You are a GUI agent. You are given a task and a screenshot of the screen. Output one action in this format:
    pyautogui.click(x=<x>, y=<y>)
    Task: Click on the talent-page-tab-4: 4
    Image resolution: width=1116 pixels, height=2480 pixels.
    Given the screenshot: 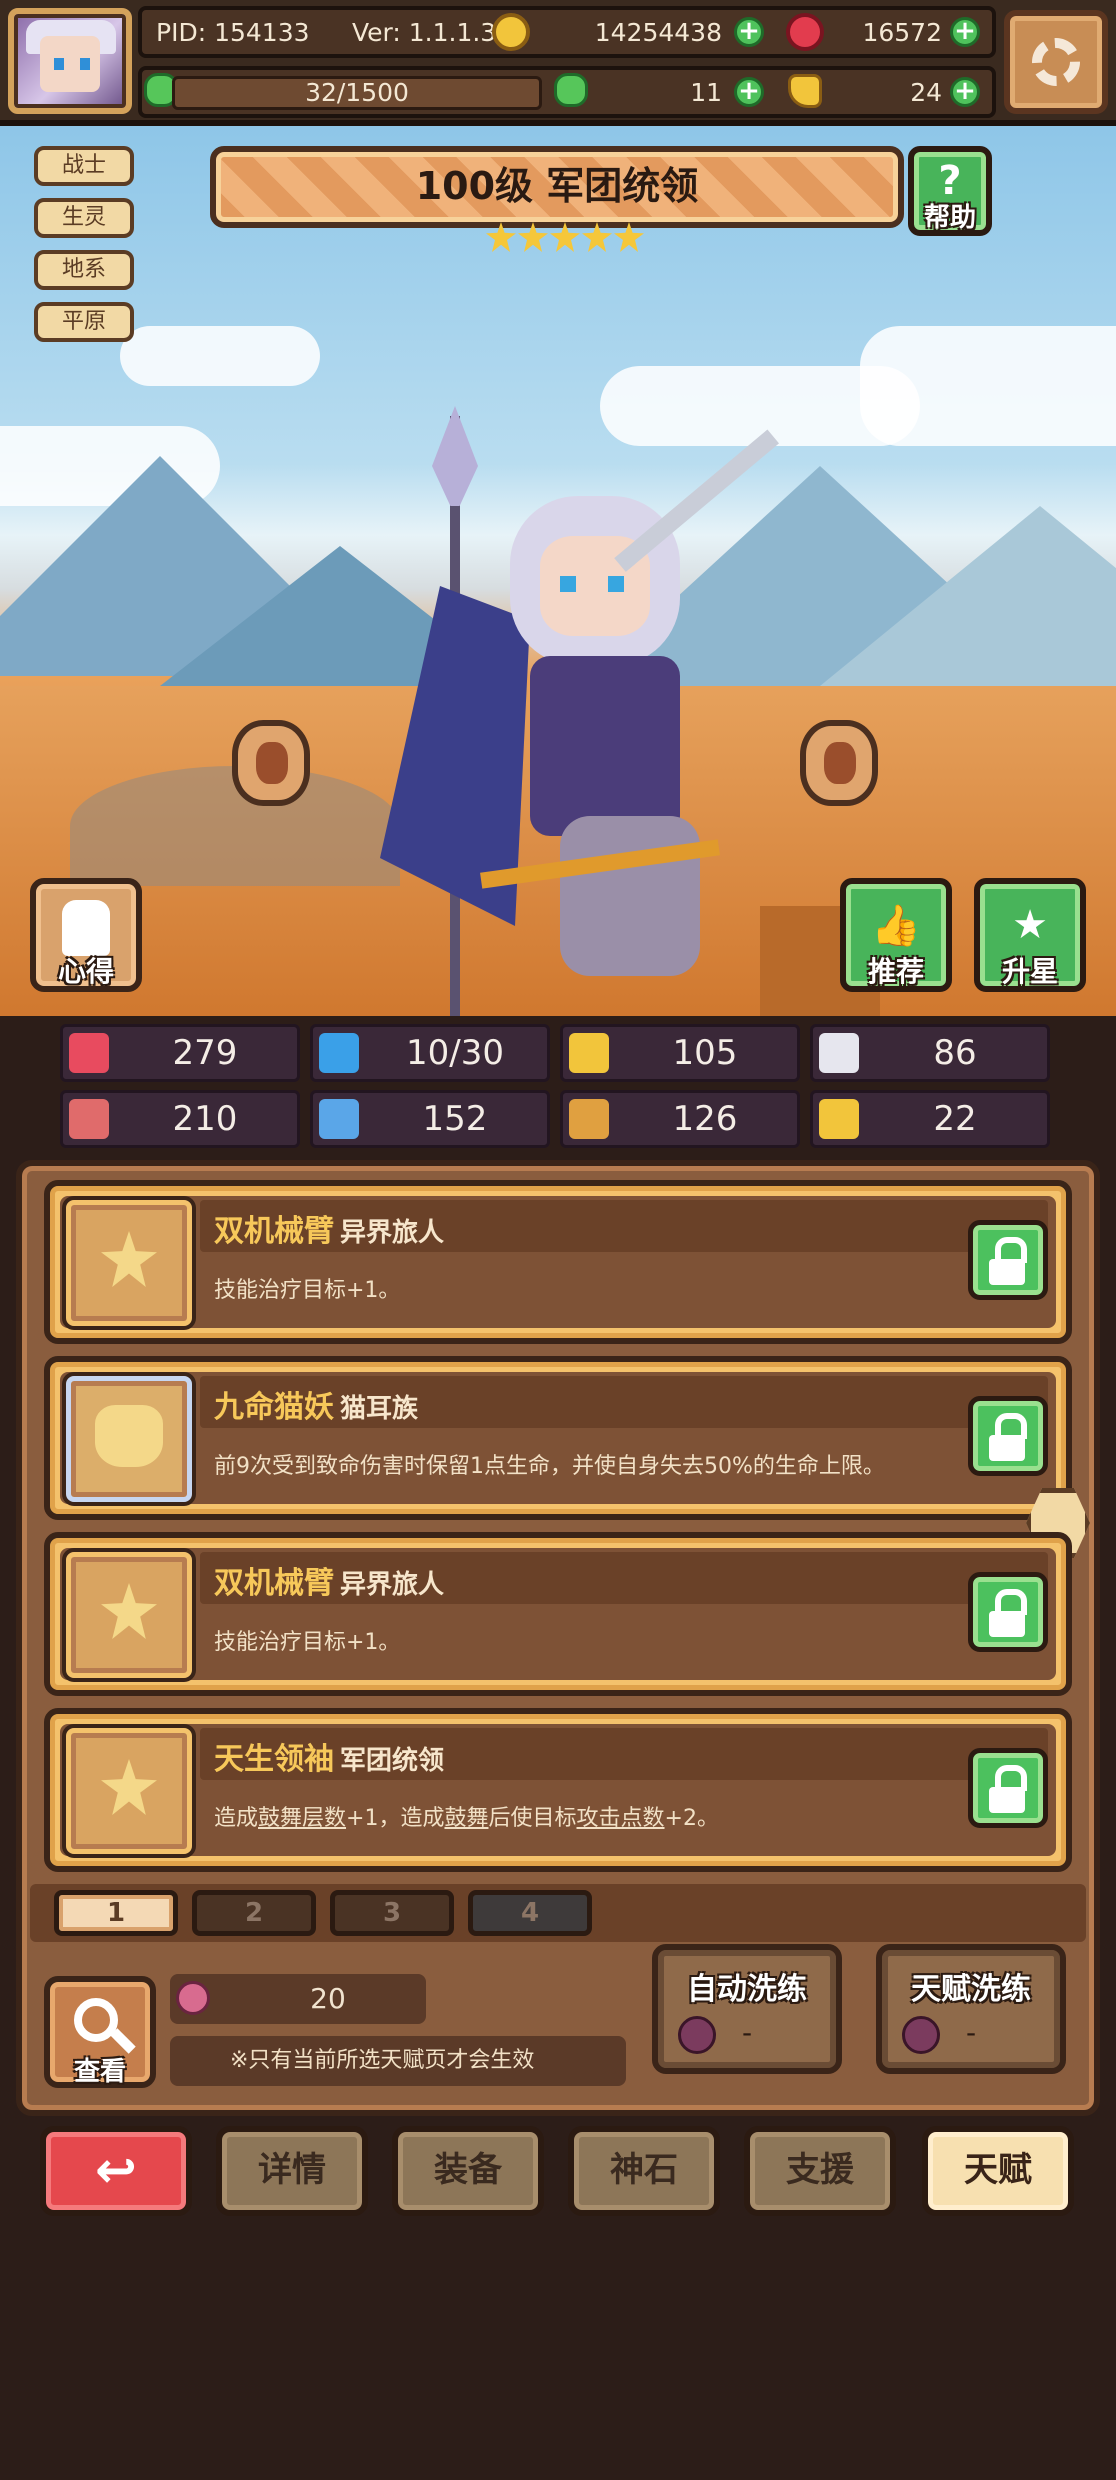 What is the action you would take?
    pyautogui.click(x=530, y=1913)
    